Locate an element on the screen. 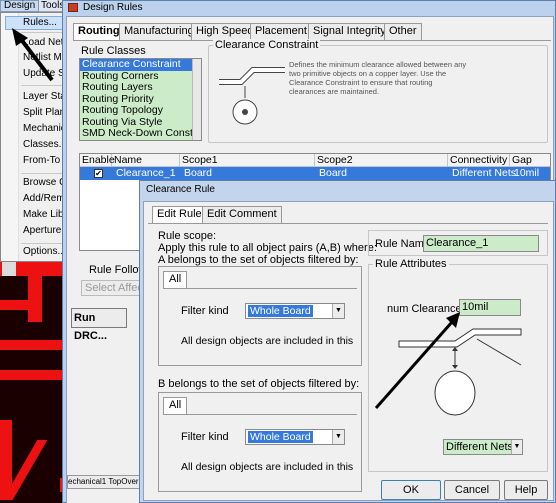 The image size is (556, 503). app-icon is located at coordinates (73, 7).